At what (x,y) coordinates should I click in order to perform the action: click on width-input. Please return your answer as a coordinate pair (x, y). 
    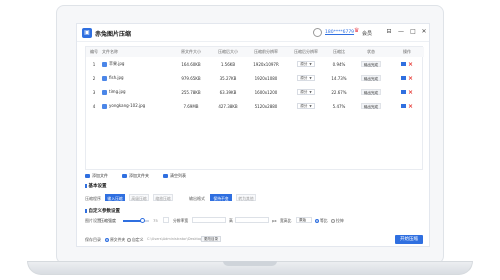
    Looking at the image, I should click on (209, 220).